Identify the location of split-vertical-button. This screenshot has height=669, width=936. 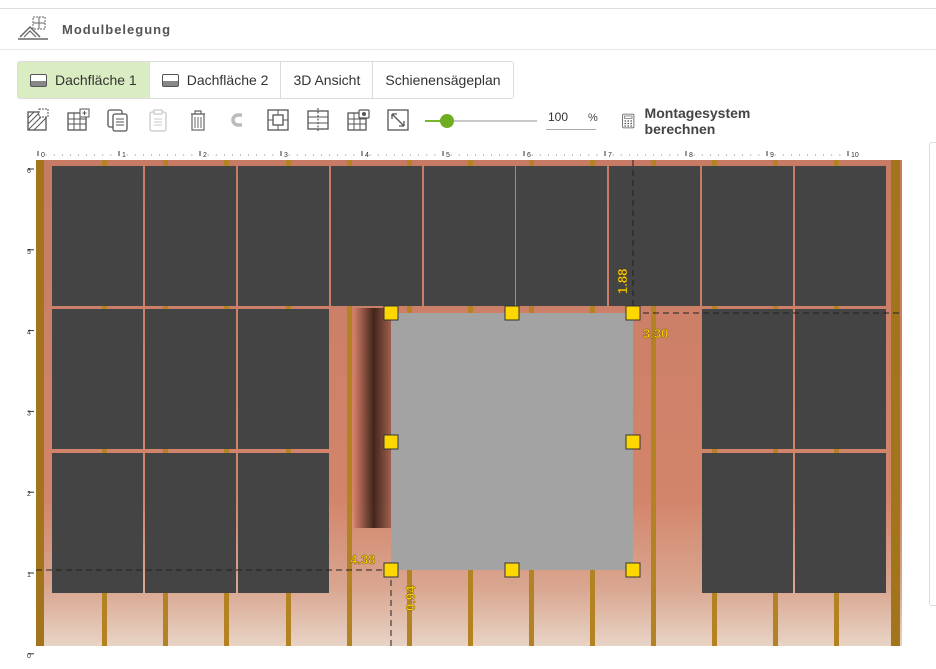
(318, 121).